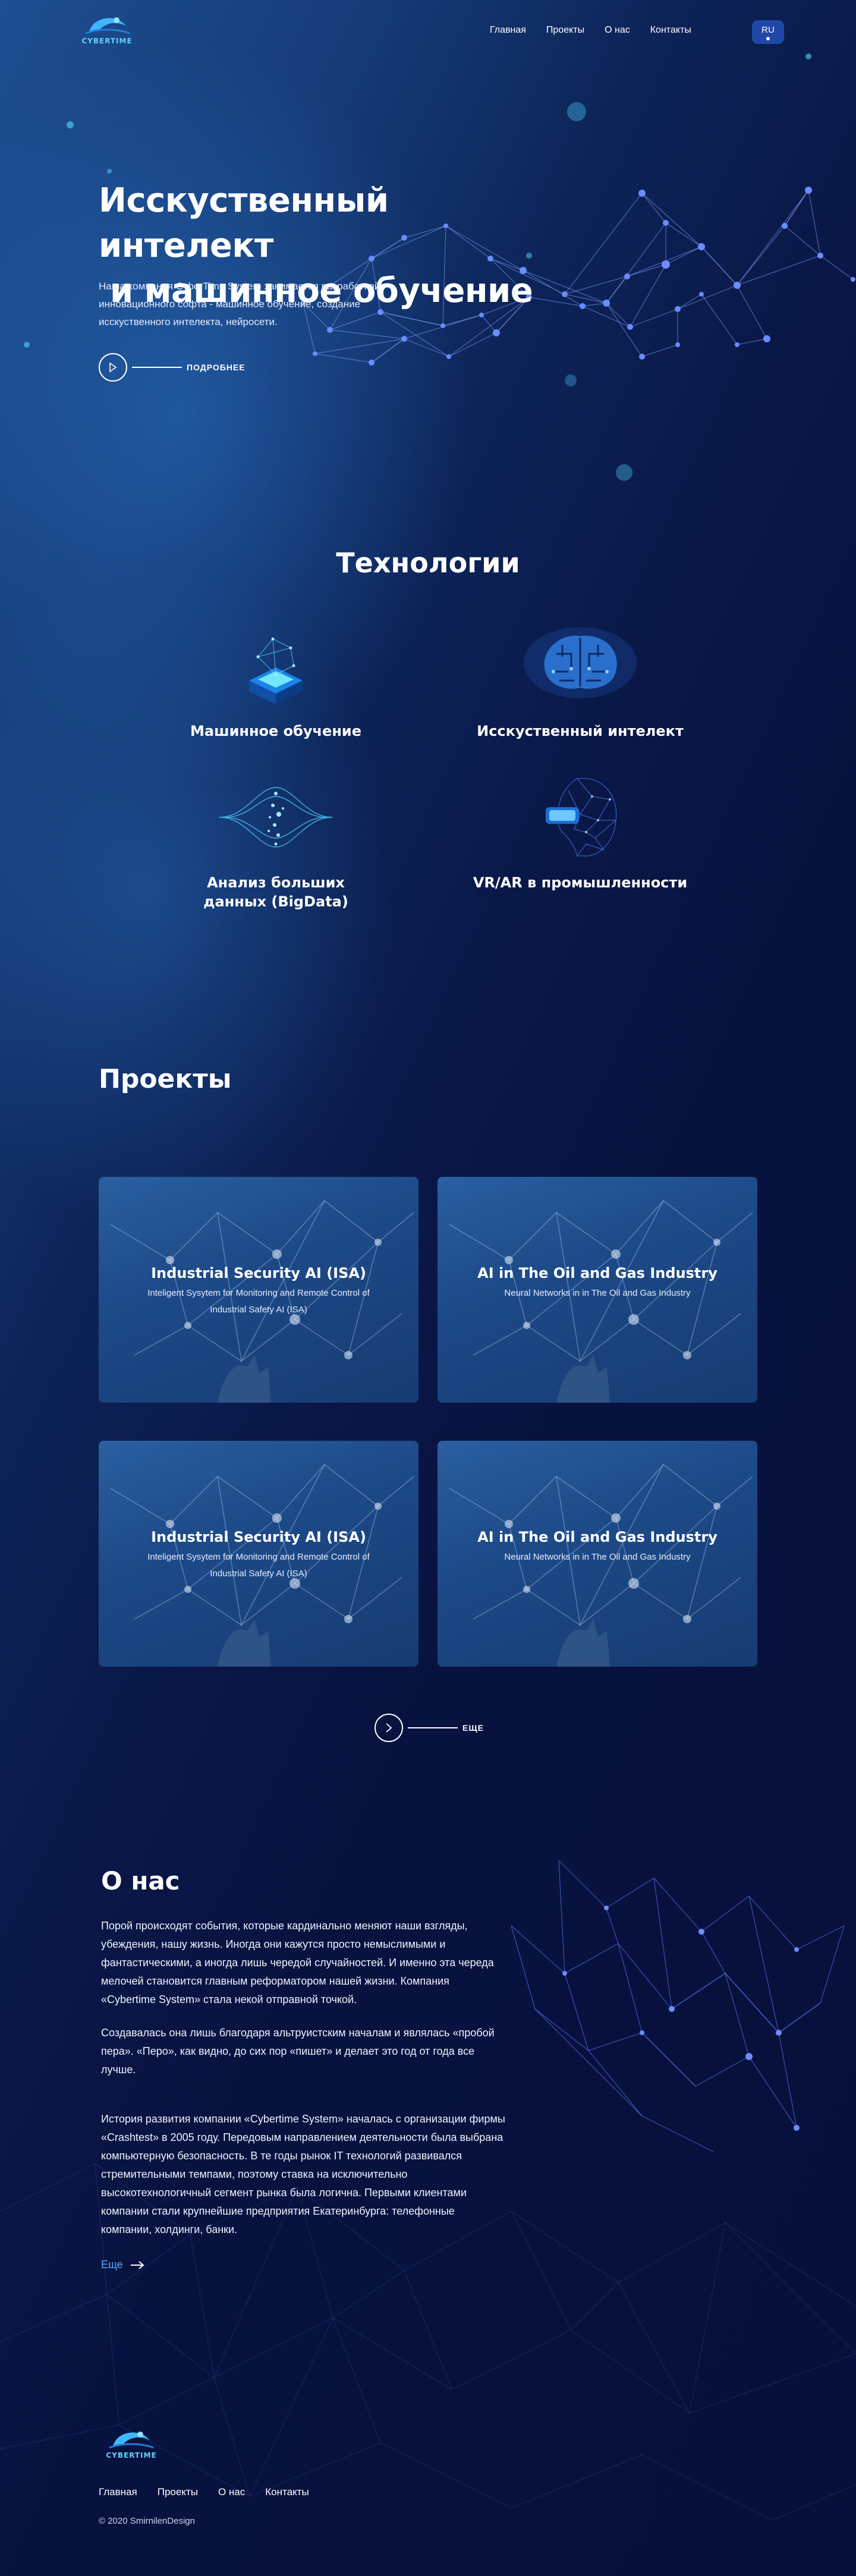  I want to click on tech-label-machine-learning: Машинное обучение, so click(275, 731).